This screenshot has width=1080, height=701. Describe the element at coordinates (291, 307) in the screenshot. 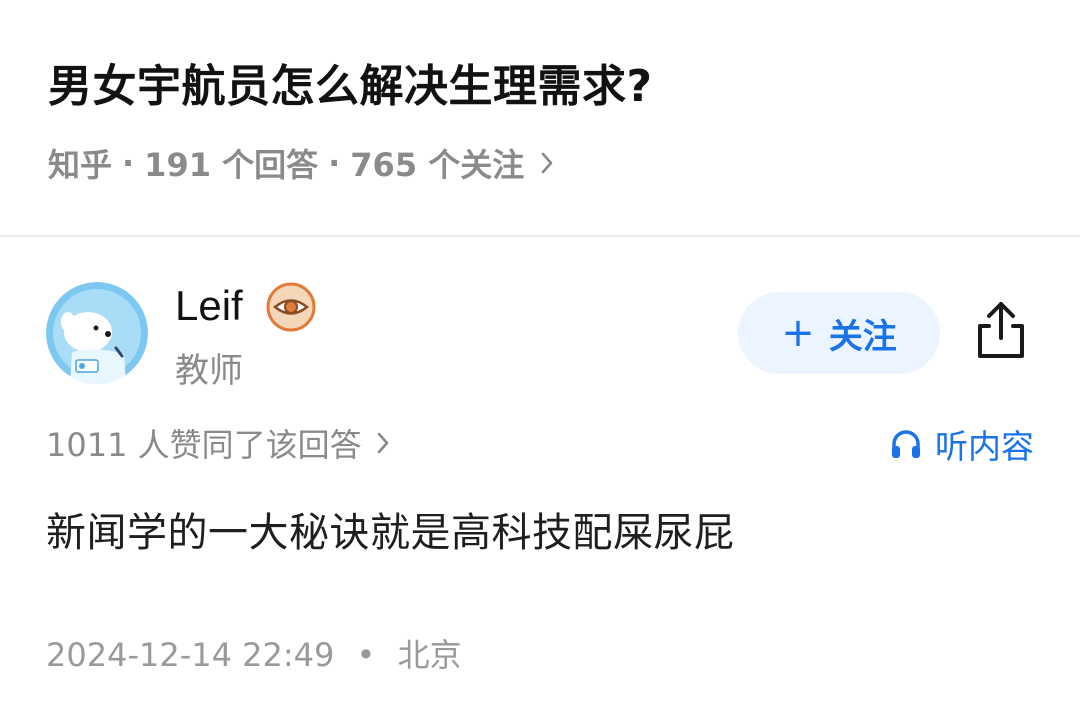

I see `eye-badge-icon` at that location.